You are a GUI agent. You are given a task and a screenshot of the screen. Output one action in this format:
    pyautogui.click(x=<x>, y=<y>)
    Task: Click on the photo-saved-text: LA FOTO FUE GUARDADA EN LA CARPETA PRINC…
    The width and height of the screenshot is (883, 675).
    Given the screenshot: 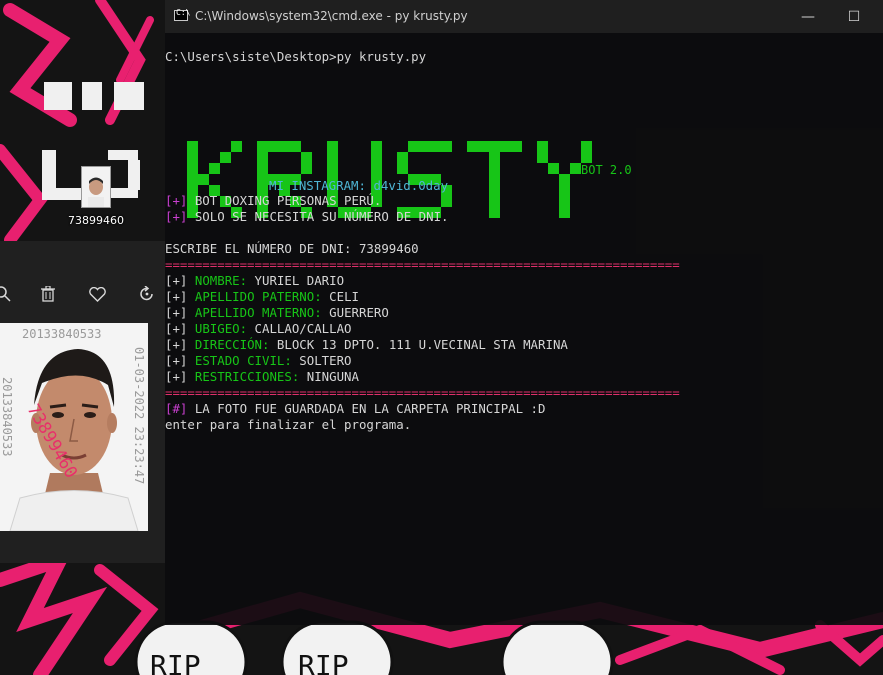 What is the action you would take?
    pyautogui.click(x=366, y=408)
    